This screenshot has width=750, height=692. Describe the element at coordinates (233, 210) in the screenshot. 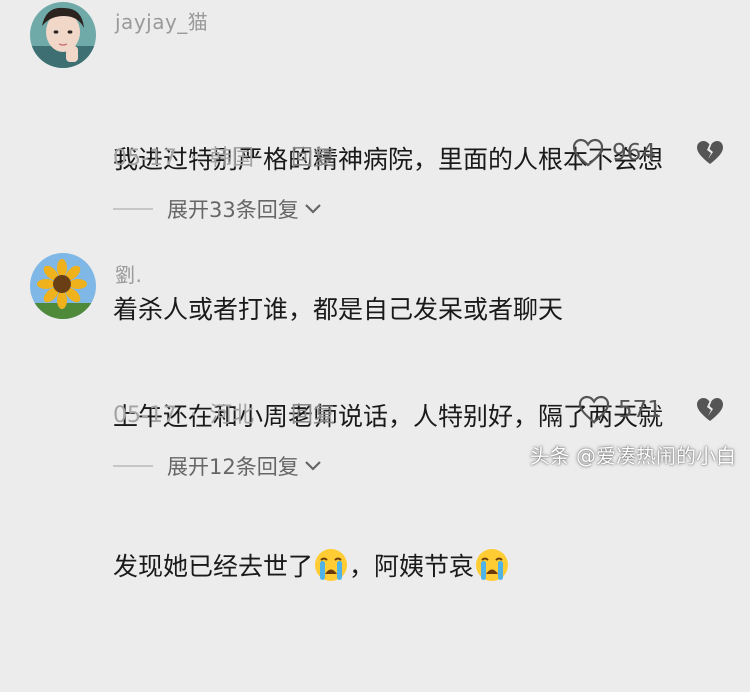

I see `expand-replies-label: 展开33条回复` at that location.